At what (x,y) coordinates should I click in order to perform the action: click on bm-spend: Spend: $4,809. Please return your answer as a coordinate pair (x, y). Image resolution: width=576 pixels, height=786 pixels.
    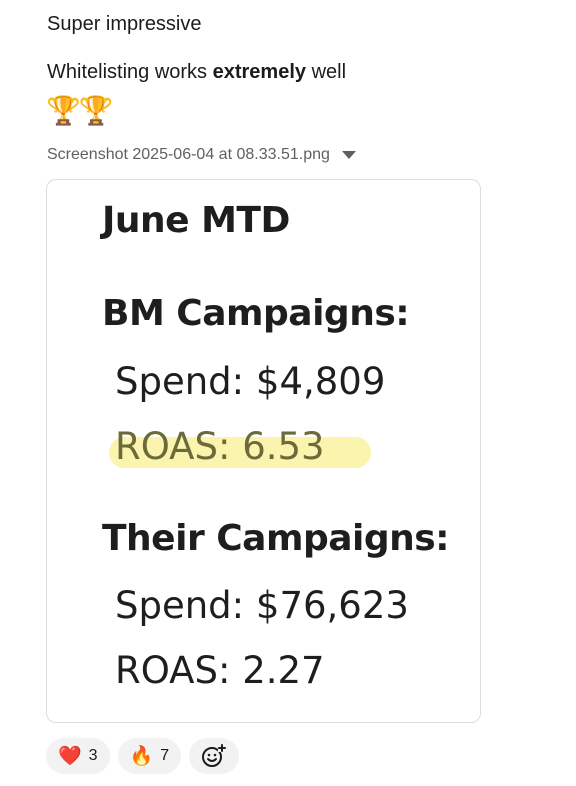
    Looking at the image, I should click on (250, 381).